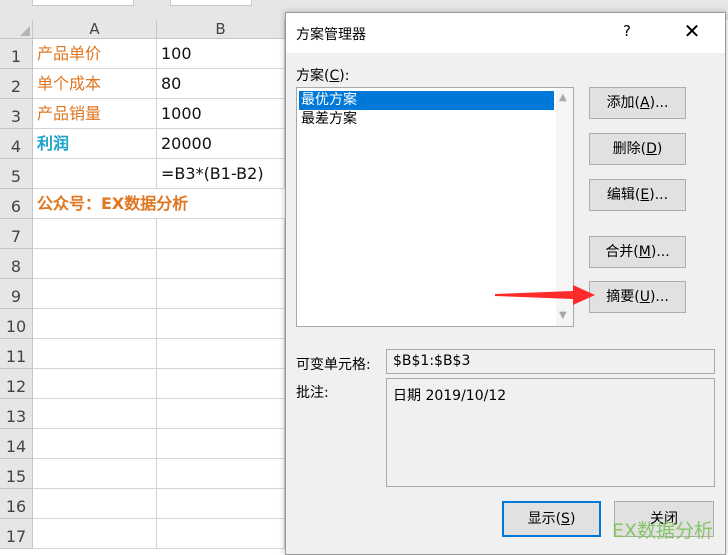 This screenshot has height=555, width=728. I want to click on cell-b14, so click(221, 444).